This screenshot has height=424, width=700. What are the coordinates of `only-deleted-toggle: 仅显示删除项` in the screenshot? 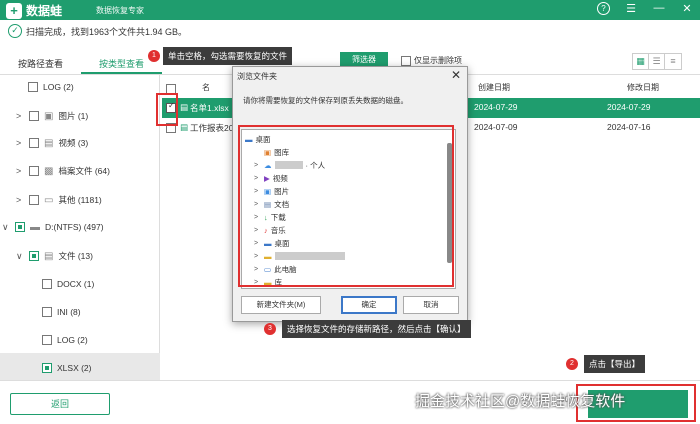 It's located at (431, 60).